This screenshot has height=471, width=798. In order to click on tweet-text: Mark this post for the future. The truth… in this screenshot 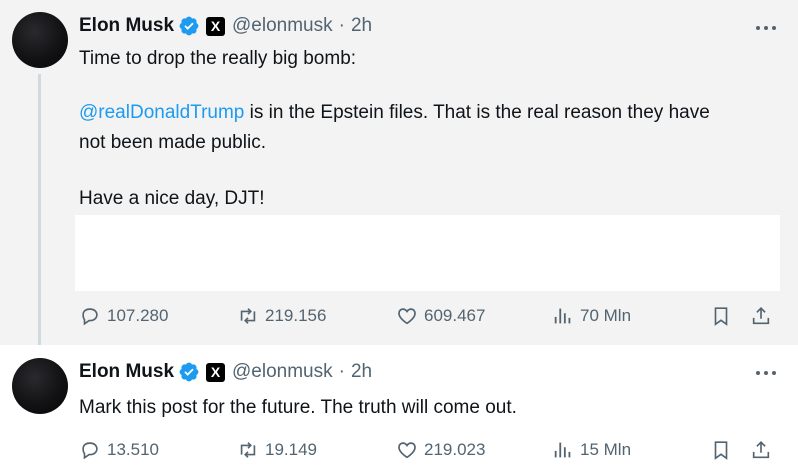, I will do `click(429, 408)`.